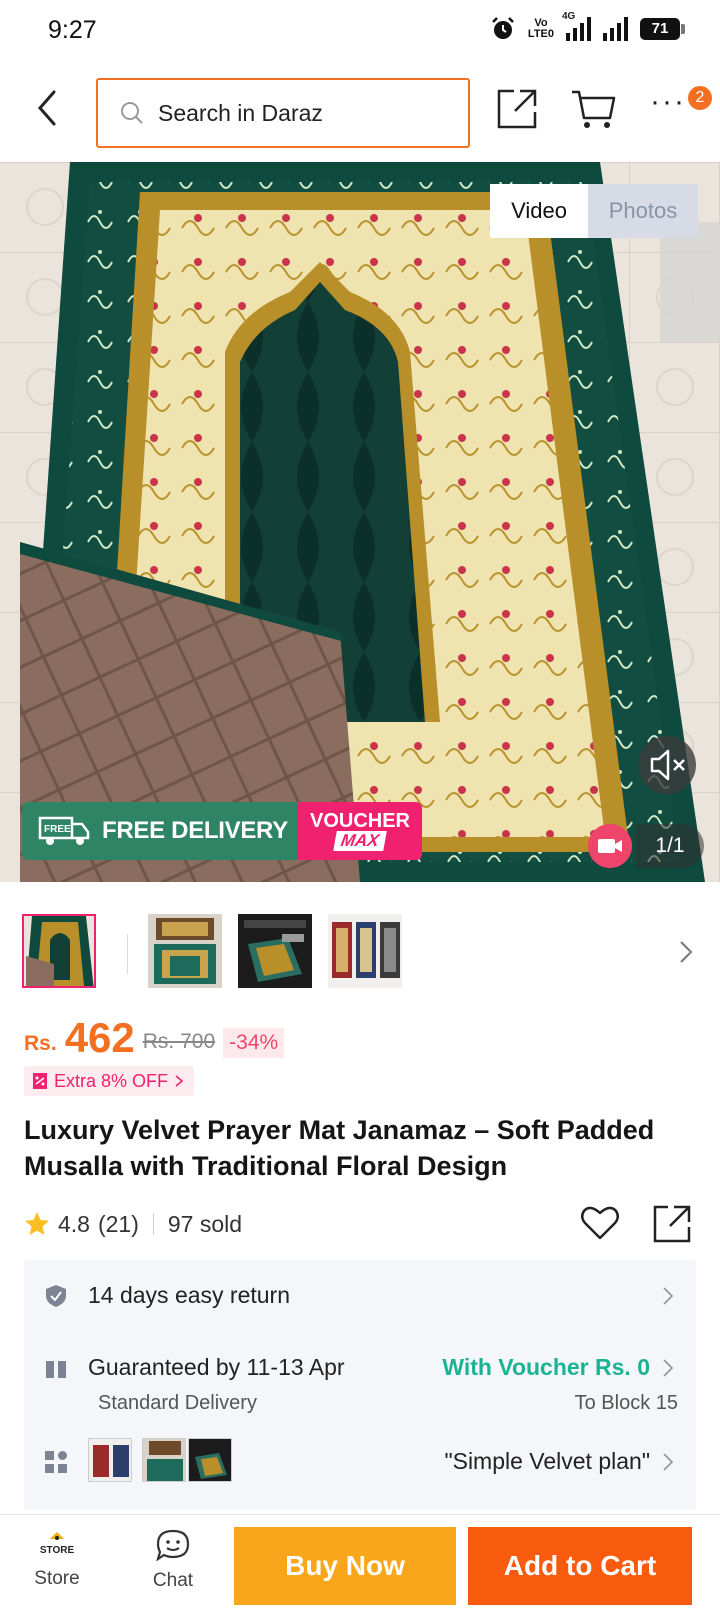 This screenshot has height=1612, width=720. What do you see at coordinates (643, 211) in the screenshot?
I see `tab-photos: Photos` at bounding box center [643, 211].